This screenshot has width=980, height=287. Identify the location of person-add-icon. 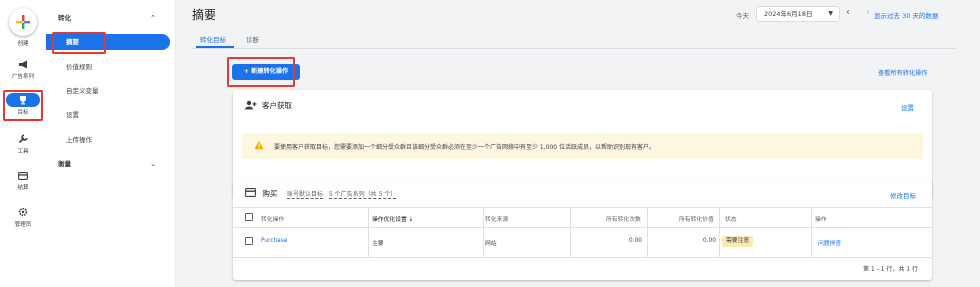
(251, 105).